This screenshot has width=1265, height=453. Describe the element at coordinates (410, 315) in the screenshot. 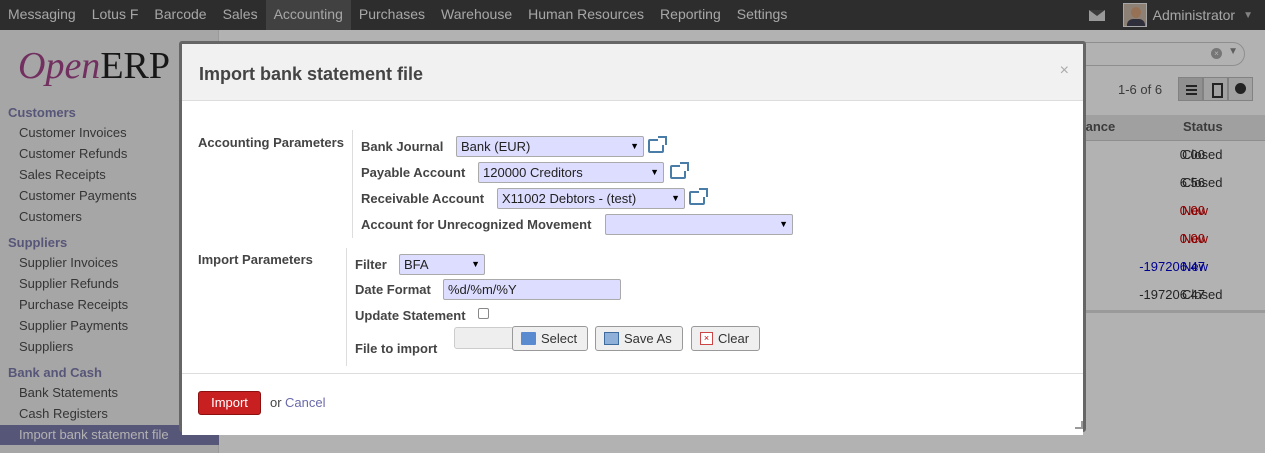

I see `update-statement-label: Update Statement` at that location.